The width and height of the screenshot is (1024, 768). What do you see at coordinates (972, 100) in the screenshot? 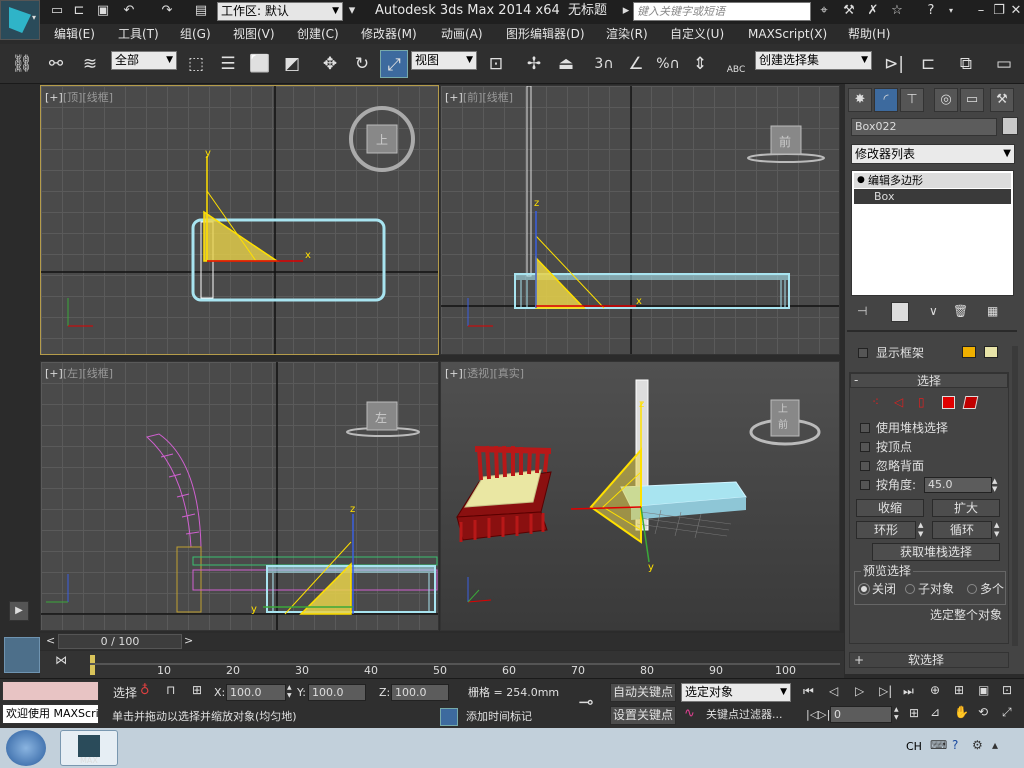
I see `display-tab-icon: ▭` at bounding box center [972, 100].